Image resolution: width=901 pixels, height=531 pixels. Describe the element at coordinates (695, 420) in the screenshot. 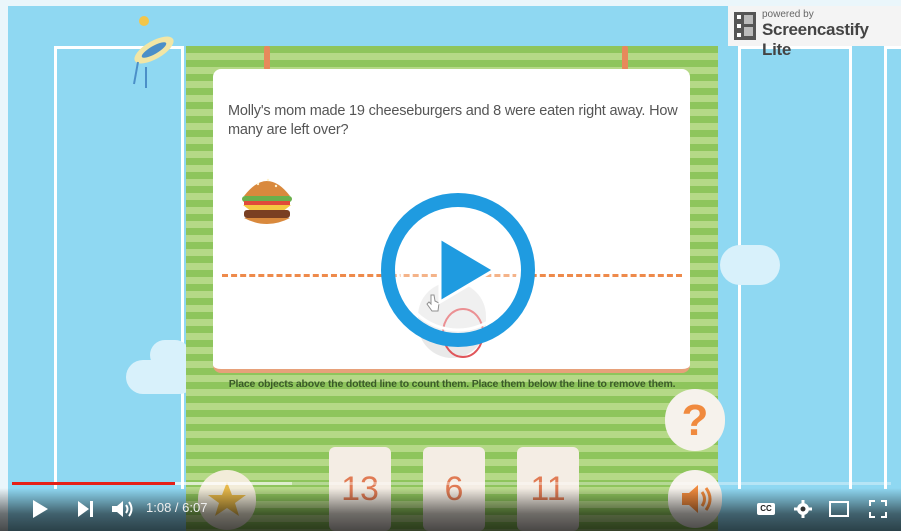

I see `help-button: ?` at that location.